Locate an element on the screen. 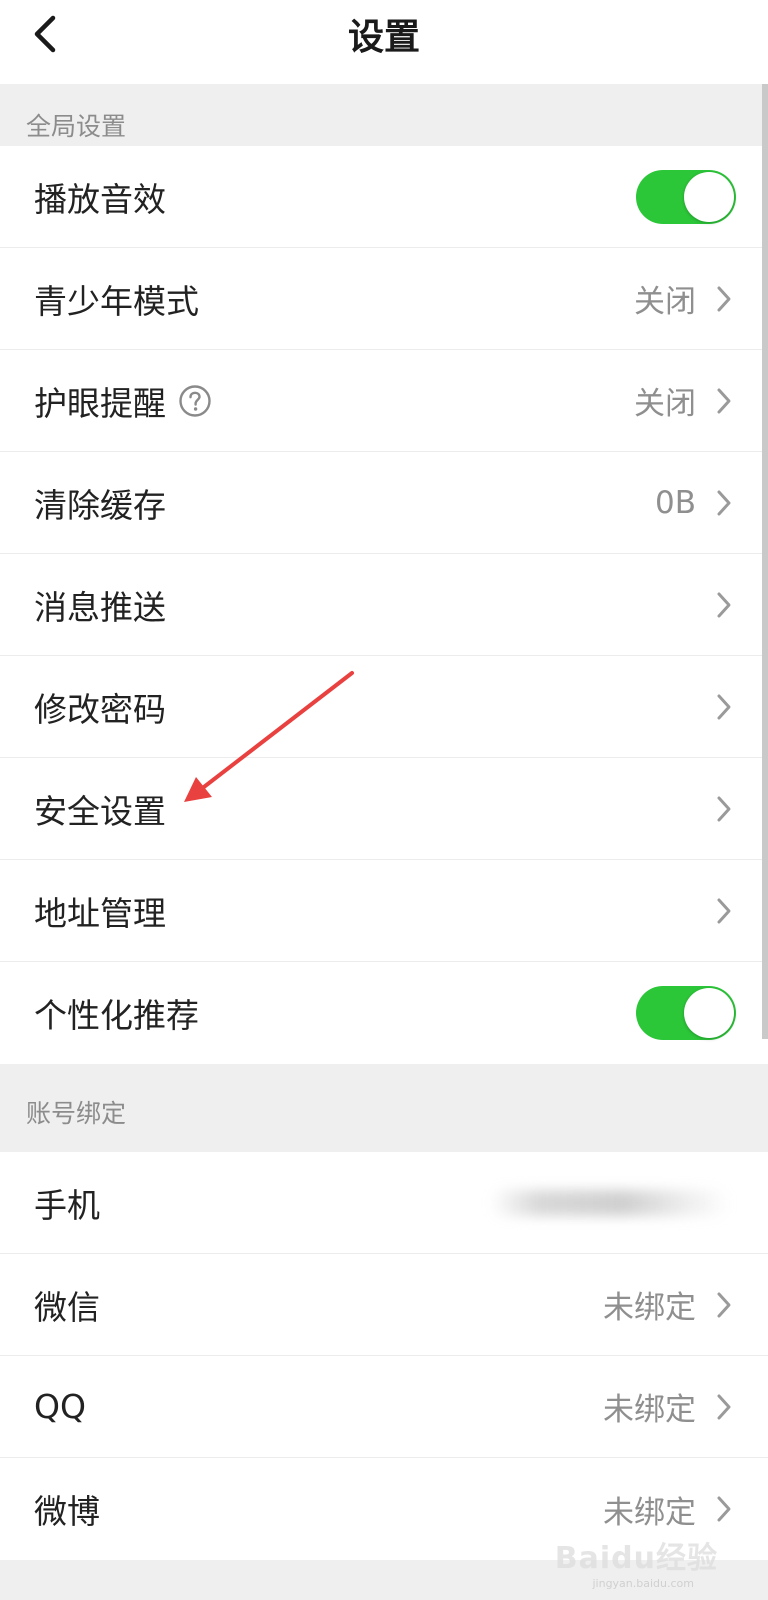 This screenshot has width=768, height=1600. scrollbar is located at coordinates (765, 561).